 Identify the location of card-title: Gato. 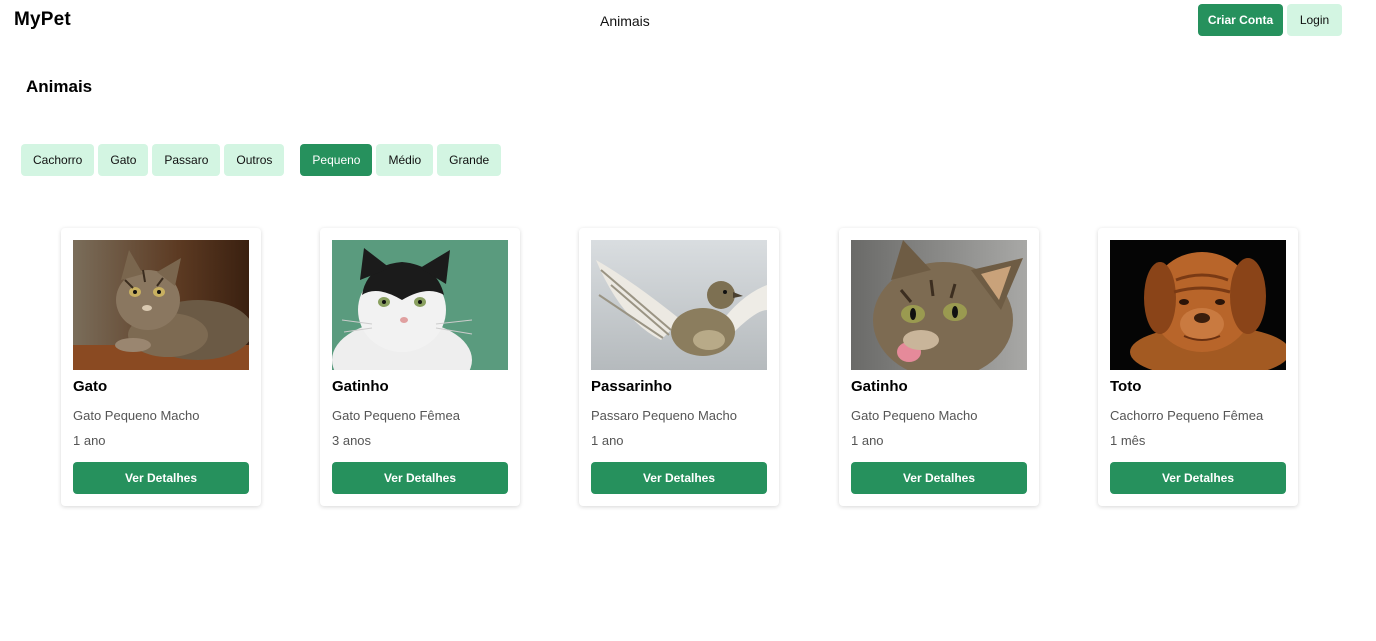
(90, 386).